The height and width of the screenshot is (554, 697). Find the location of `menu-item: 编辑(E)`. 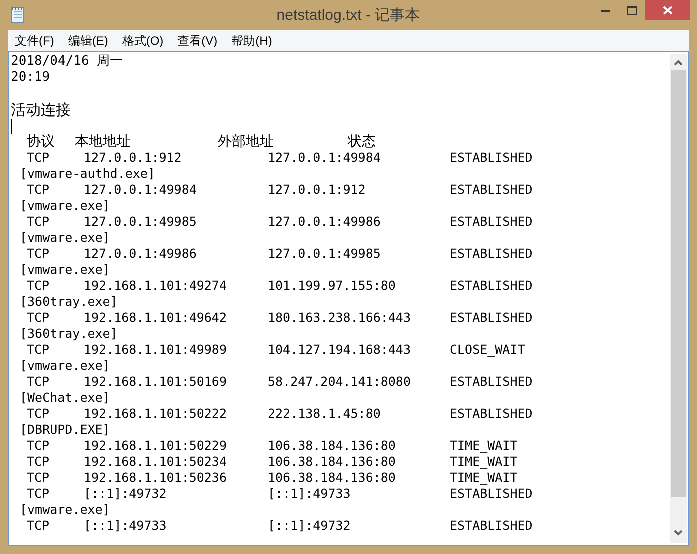

menu-item: 编辑(E) is located at coordinates (88, 41).